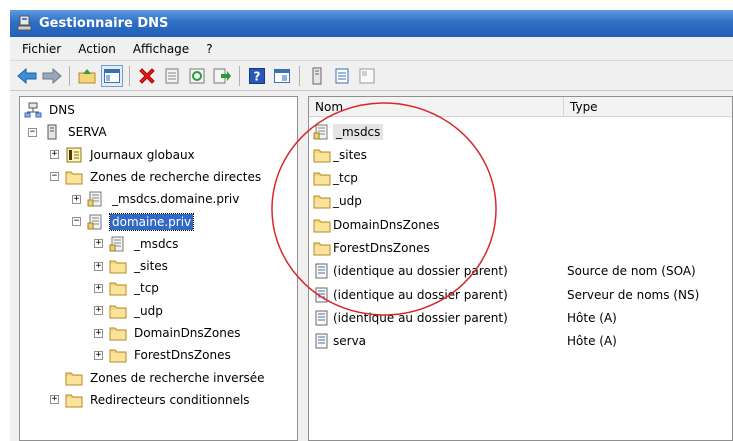  I want to click on list-item-name: (identique au dossier parent), so click(420, 271).